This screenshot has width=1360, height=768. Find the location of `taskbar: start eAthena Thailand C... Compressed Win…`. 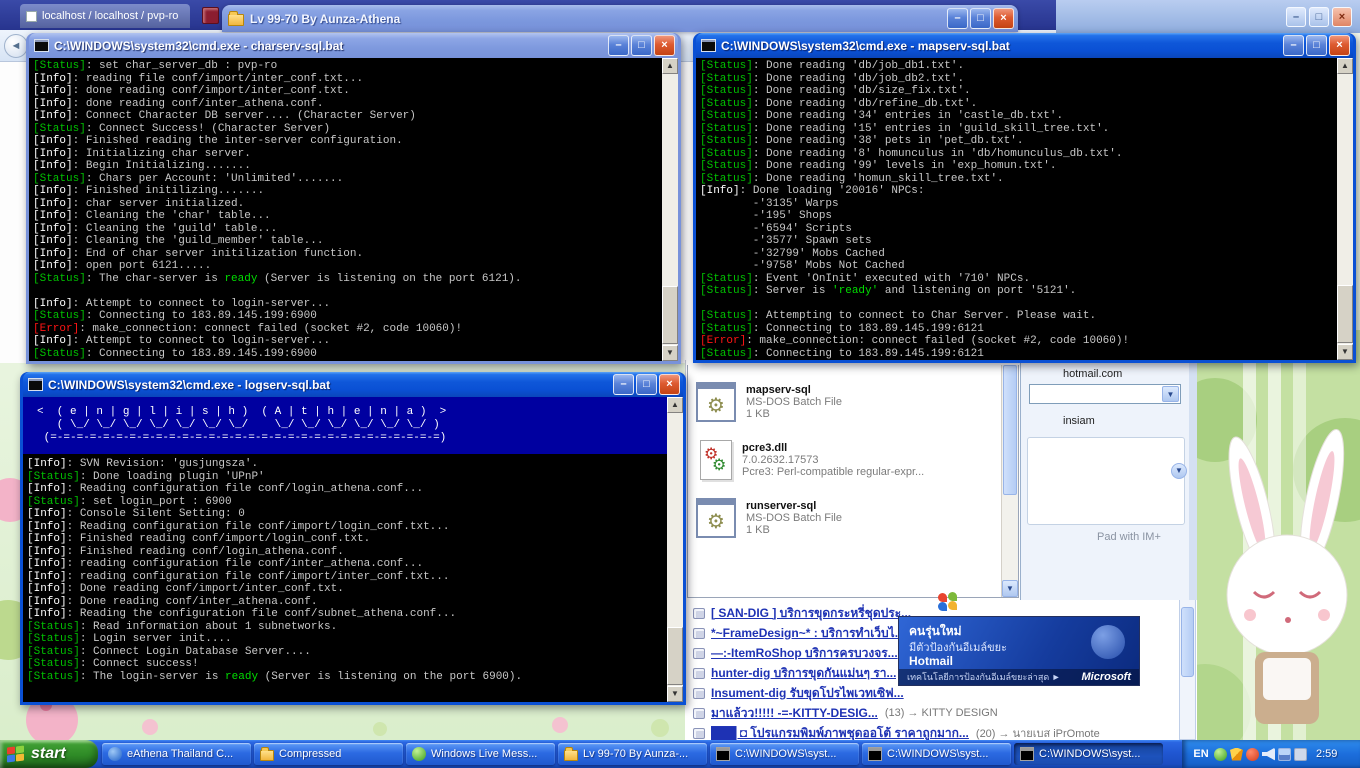

taskbar: start eAthena Thailand C... Compressed Win… is located at coordinates (680, 754).